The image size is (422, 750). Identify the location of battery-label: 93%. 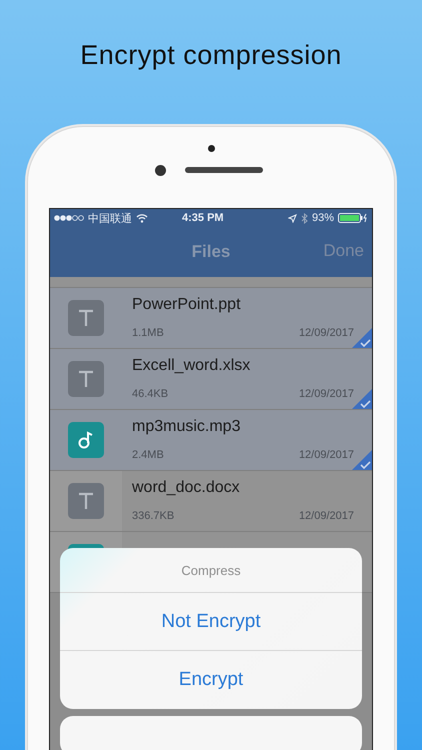
(323, 218).